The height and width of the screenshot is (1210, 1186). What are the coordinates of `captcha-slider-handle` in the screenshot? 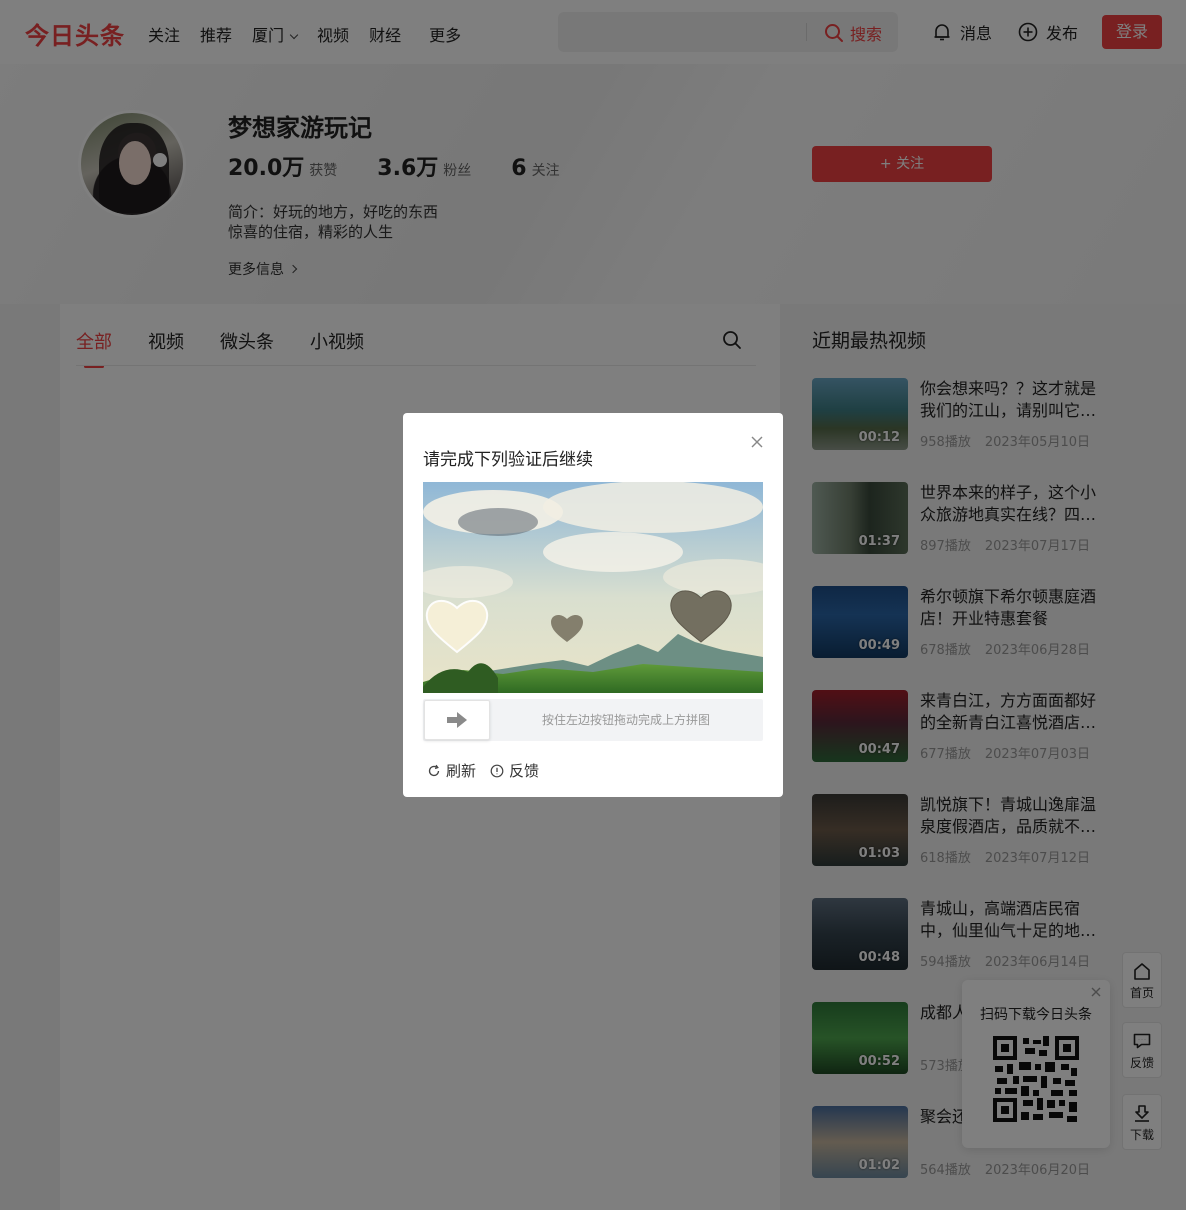 It's located at (457, 720).